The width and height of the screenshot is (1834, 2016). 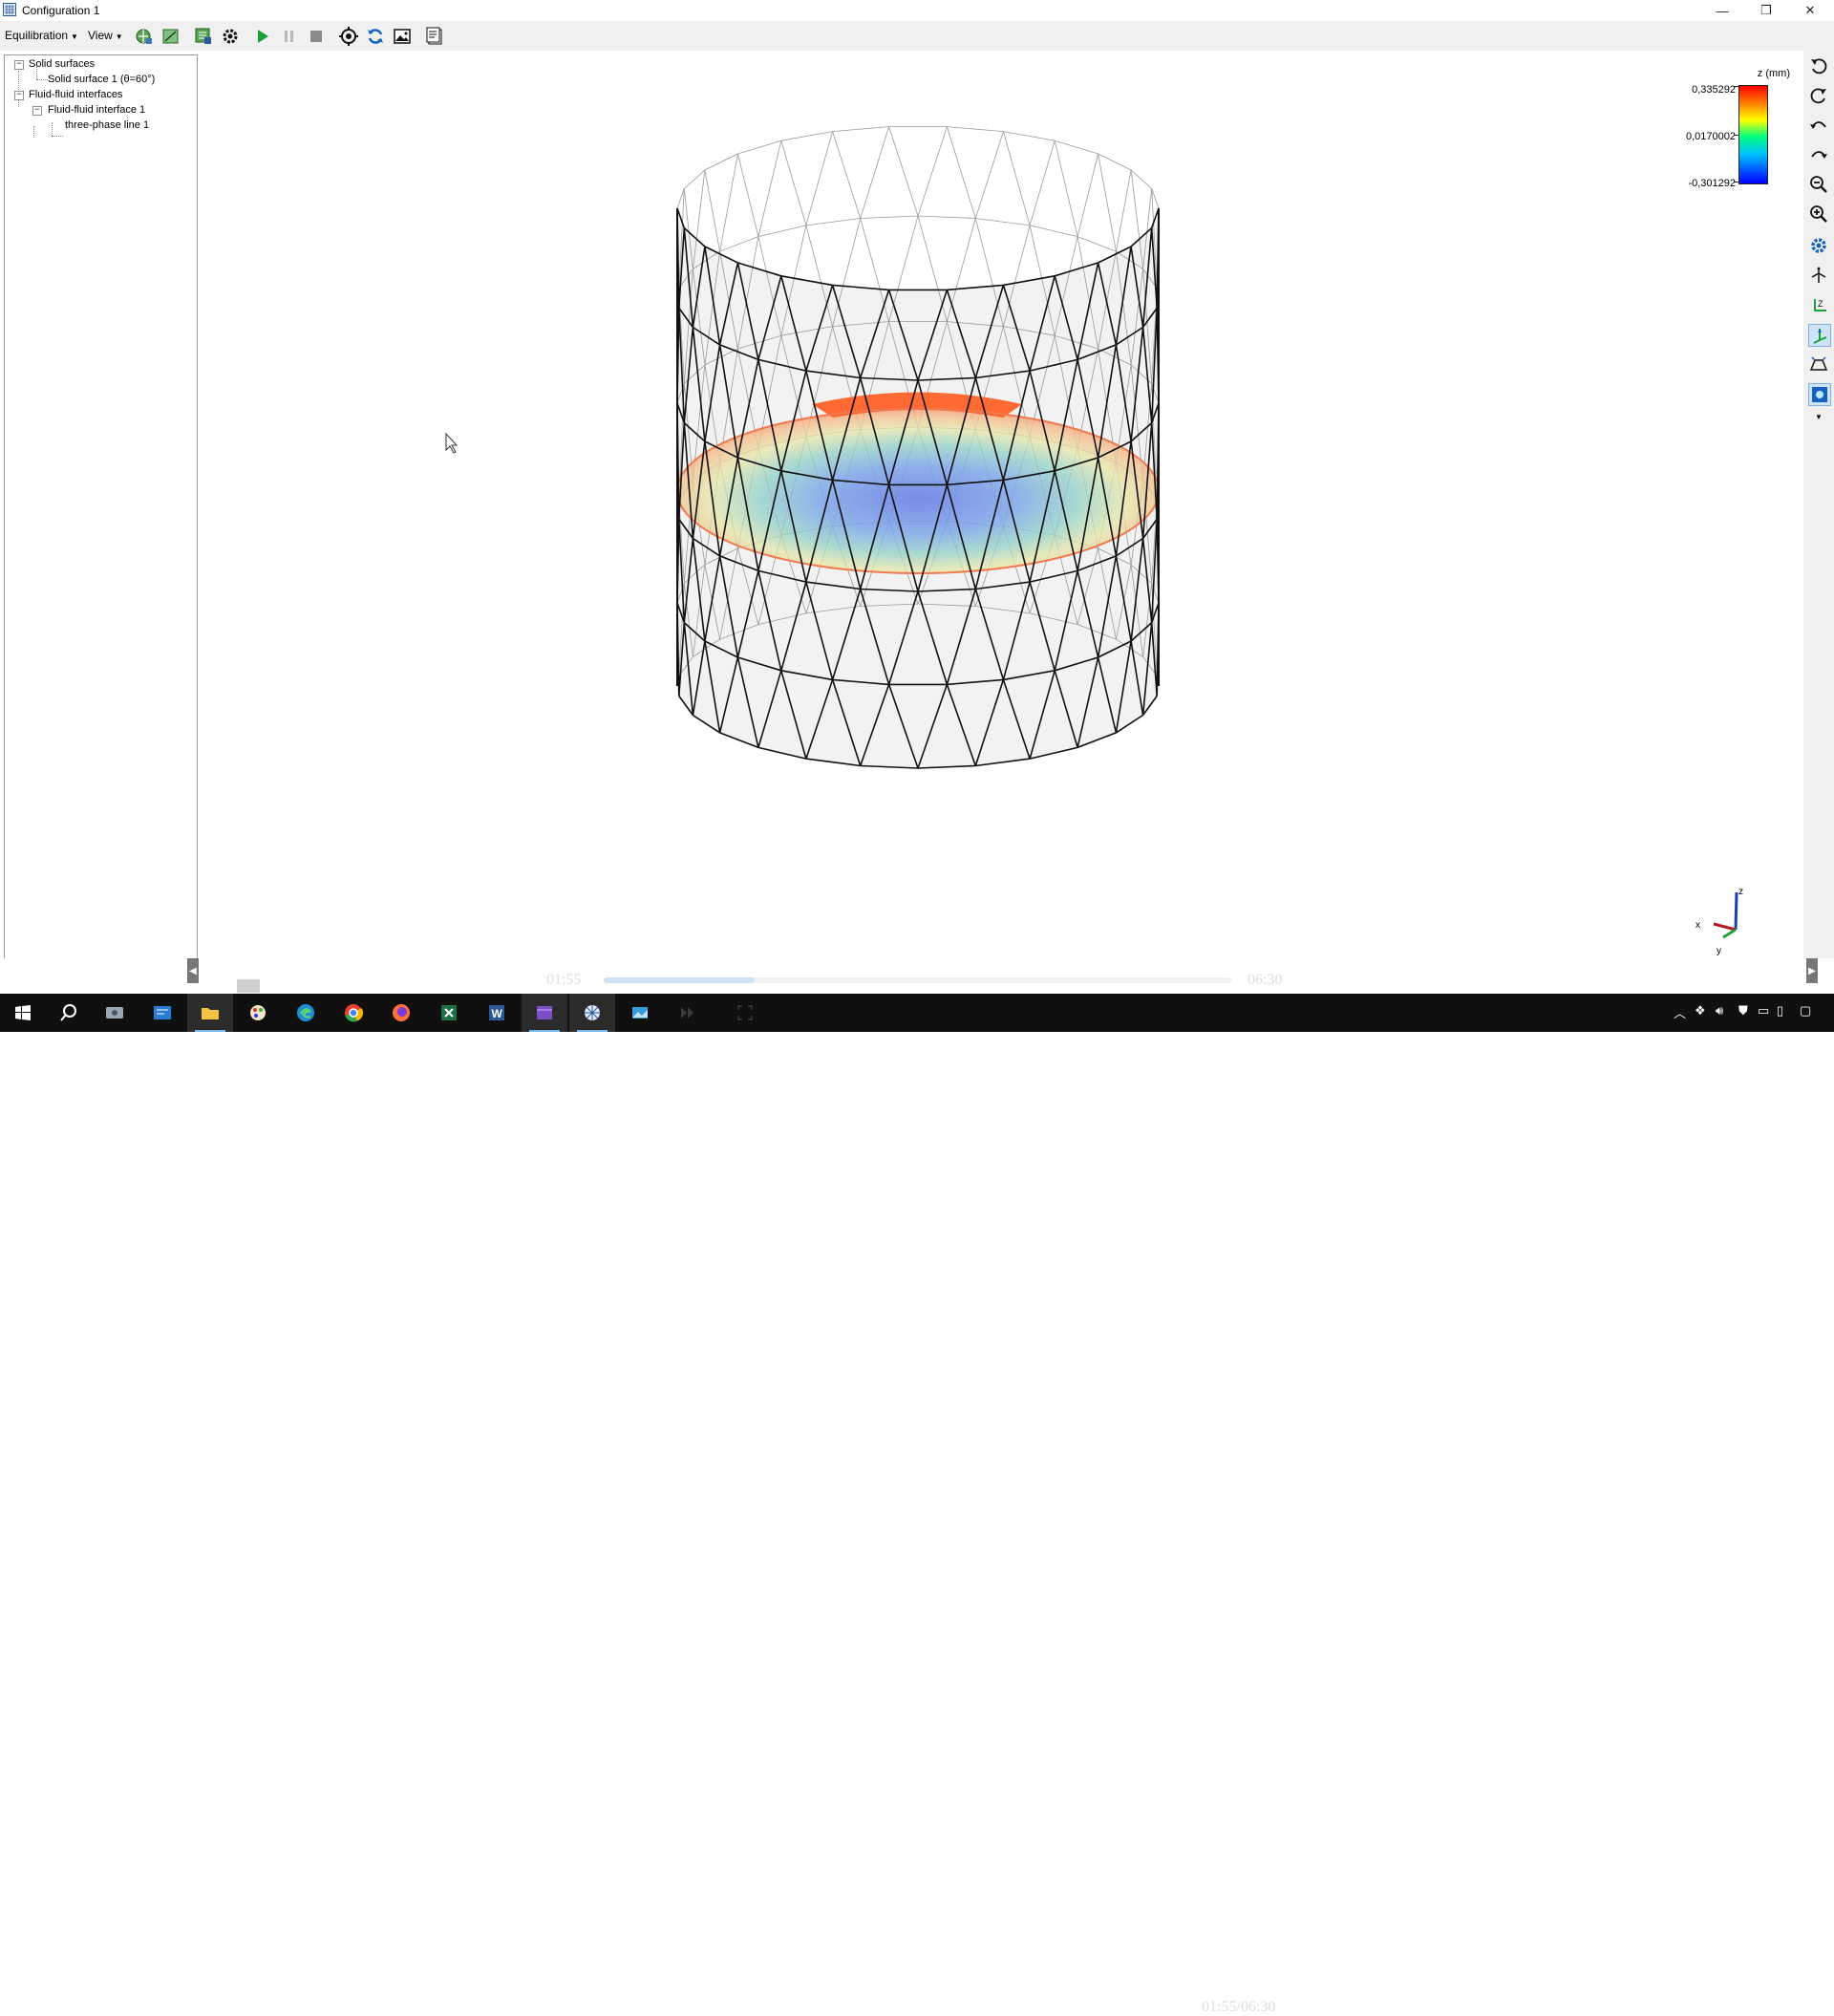 I want to click on firefox-icon, so click(x=401, y=1013).